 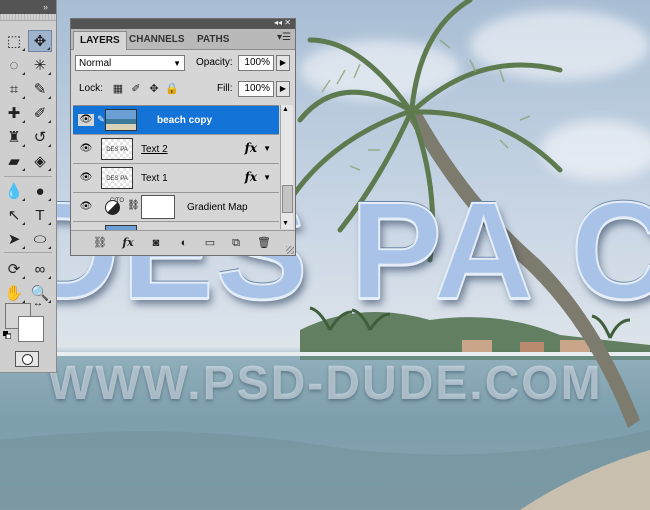 I want to click on lock-all-icon: 🔒, so click(x=172, y=89).